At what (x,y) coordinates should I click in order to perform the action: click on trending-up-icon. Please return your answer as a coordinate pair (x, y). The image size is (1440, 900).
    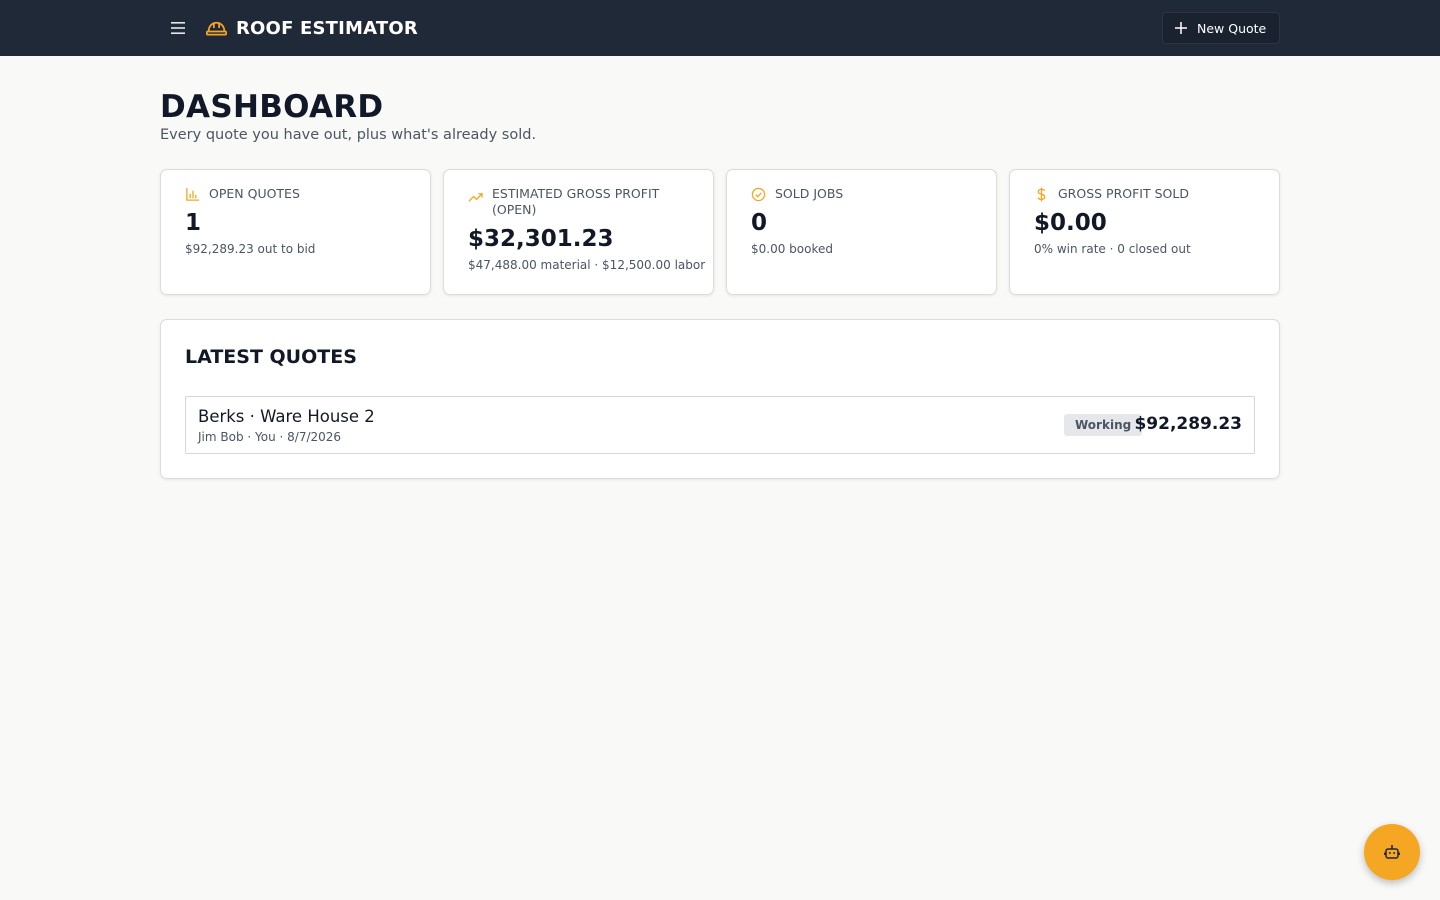
    Looking at the image, I should click on (475, 197).